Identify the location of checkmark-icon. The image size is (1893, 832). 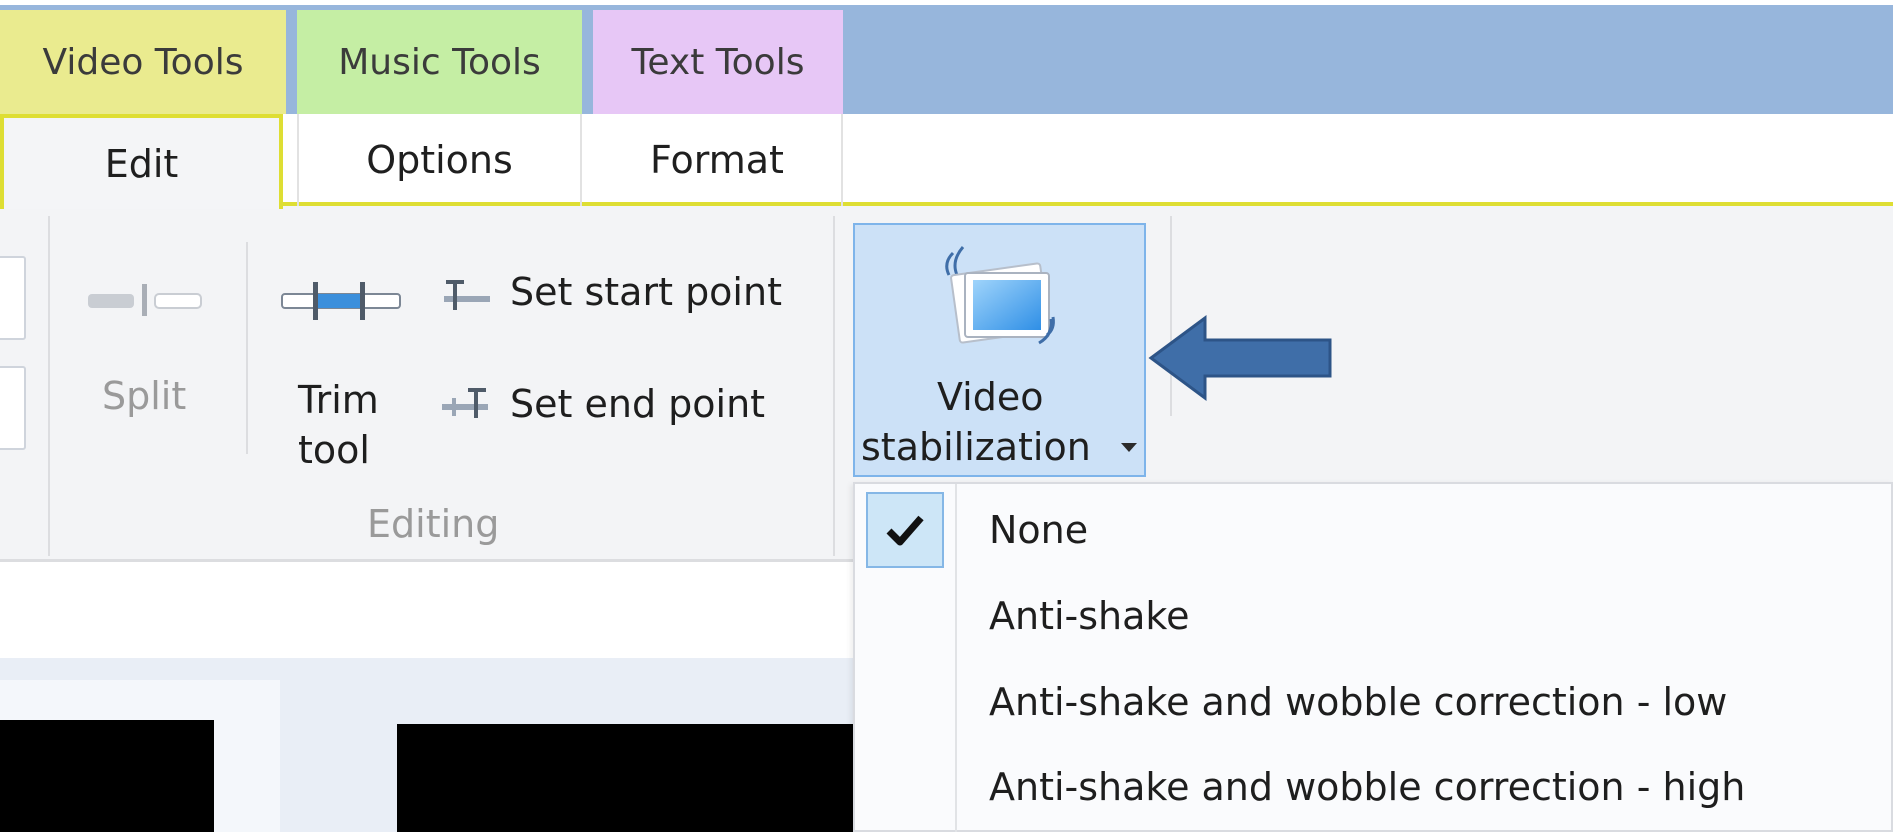
(905, 530).